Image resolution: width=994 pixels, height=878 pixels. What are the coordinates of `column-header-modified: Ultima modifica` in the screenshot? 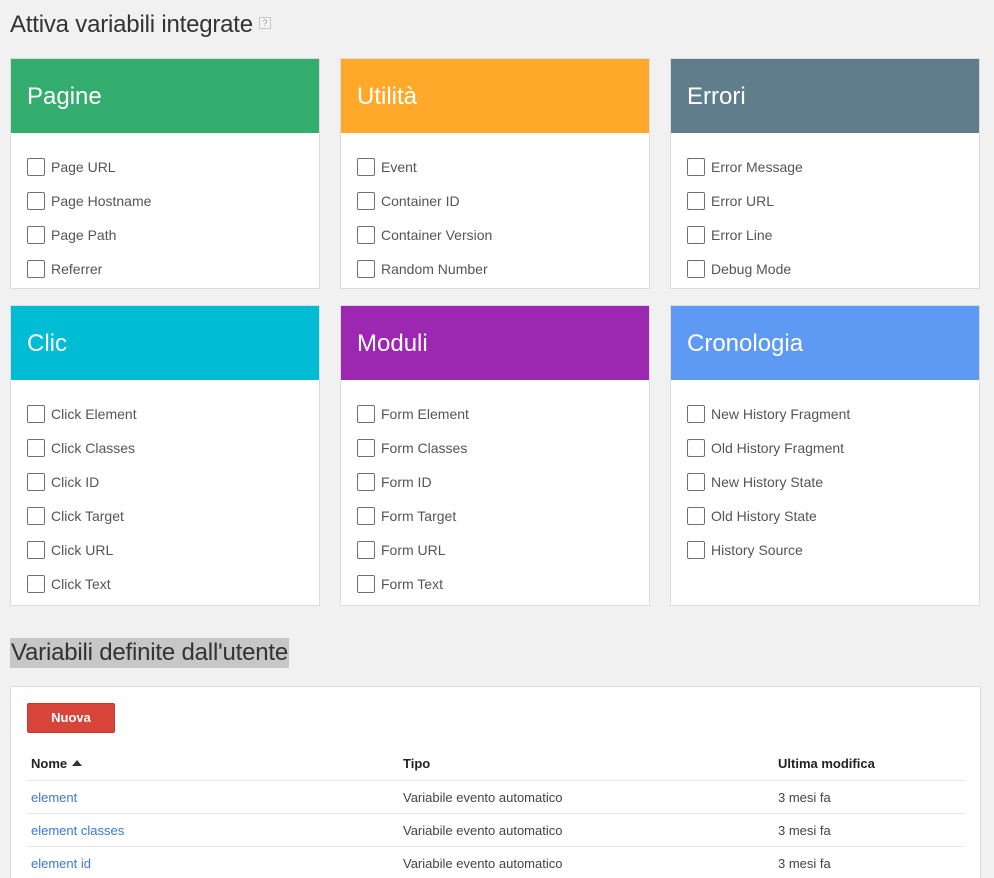 It's located at (871, 763).